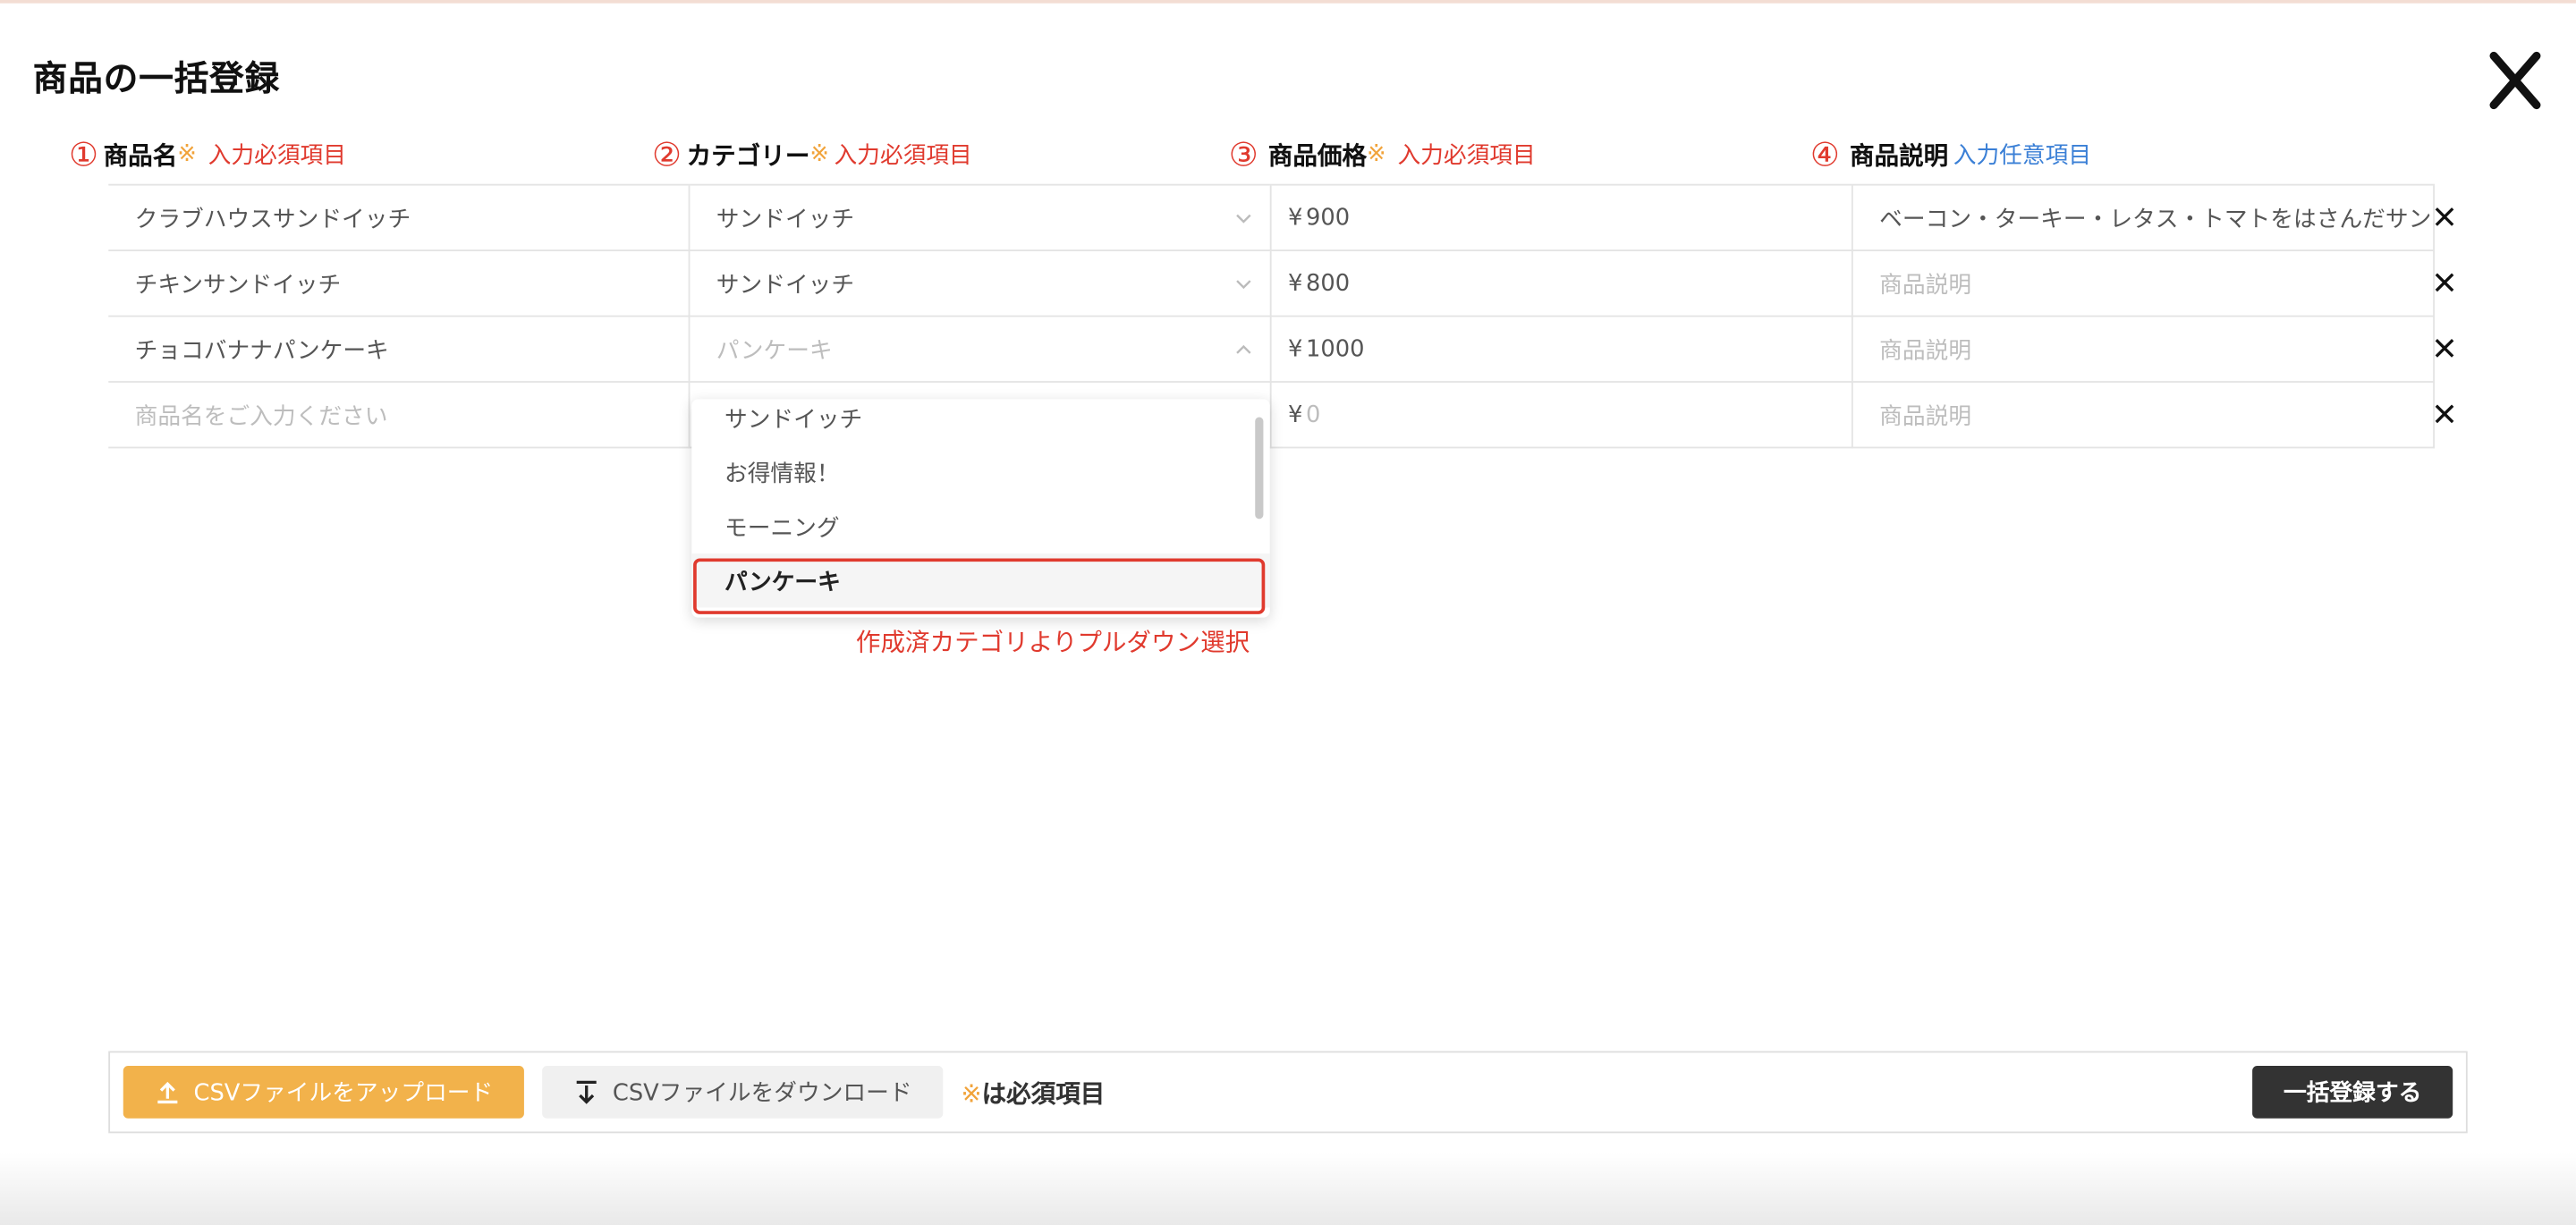 This screenshot has width=2576, height=1225. I want to click on column-number: ①, so click(84, 154).